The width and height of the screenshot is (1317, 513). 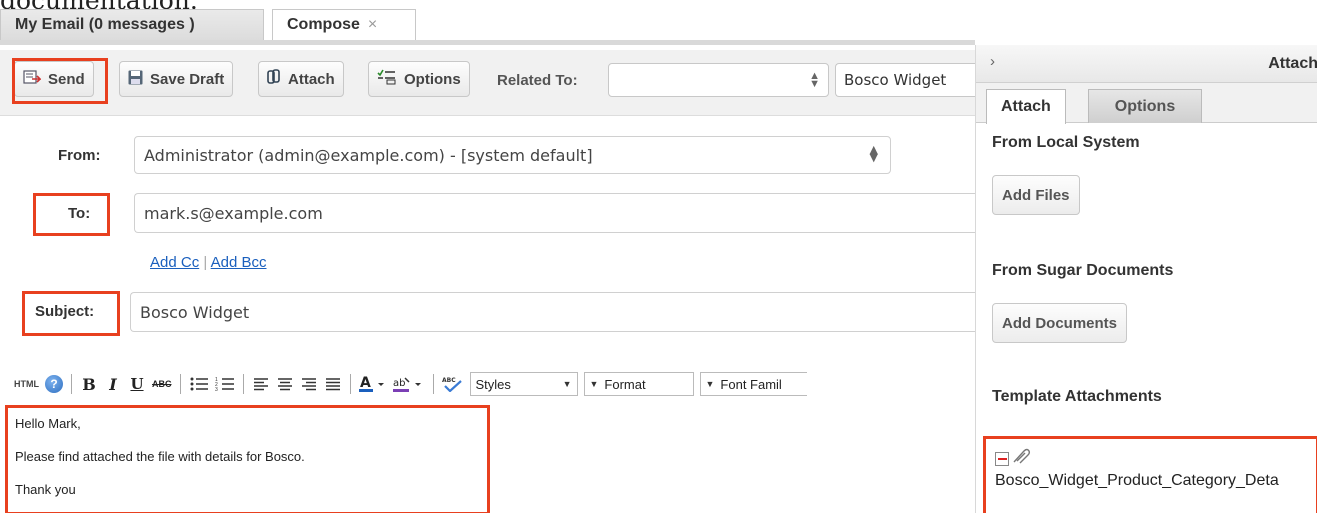 What do you see at coordinates (89, 384) in the screenshot?
I see `bold-button: B` at bounding box center [89, 384].